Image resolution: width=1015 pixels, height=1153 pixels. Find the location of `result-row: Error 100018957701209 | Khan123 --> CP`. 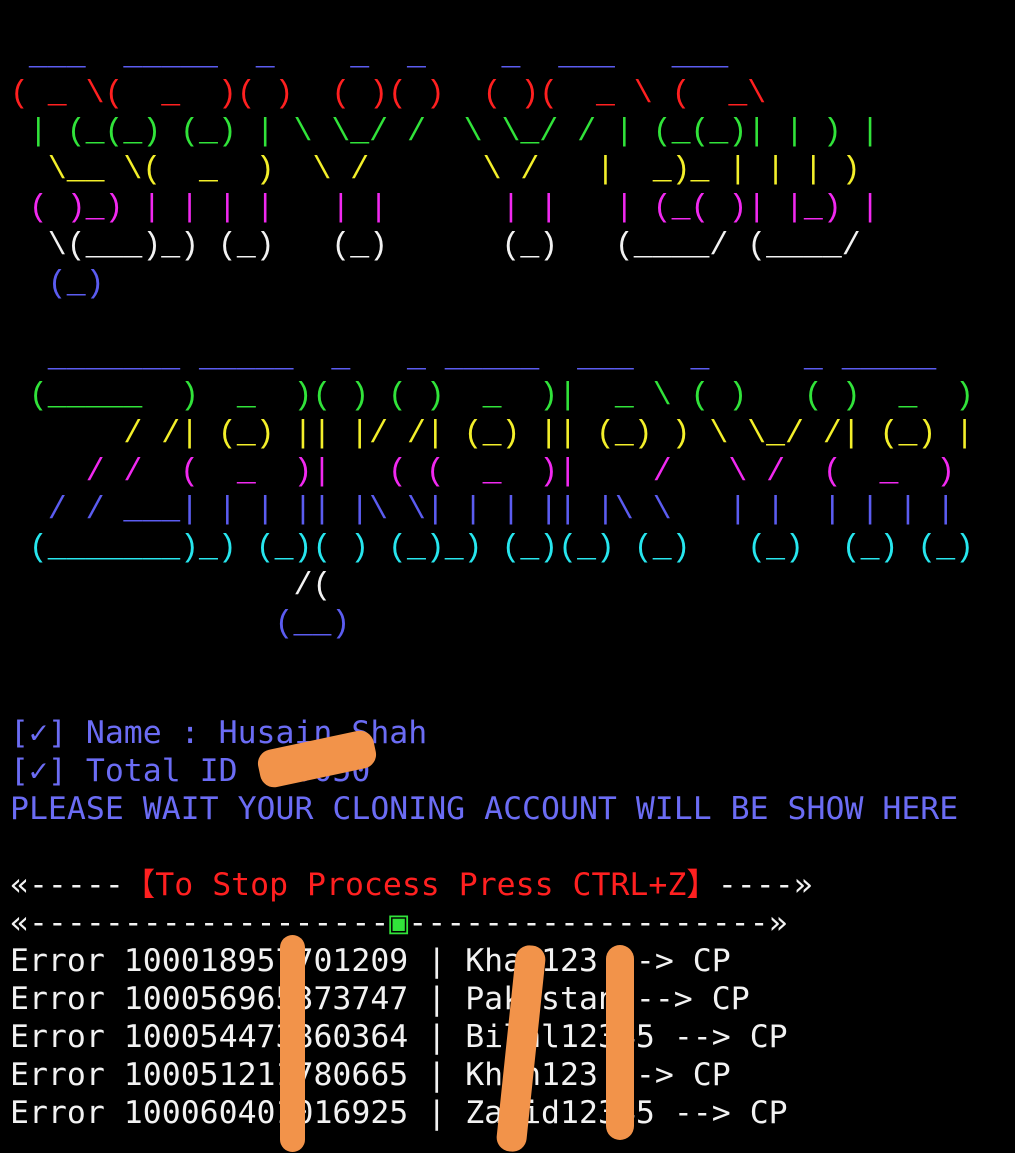

result-row: Error 100018957701209 | Khan123 --> CP is located at coordinates (370, 961).